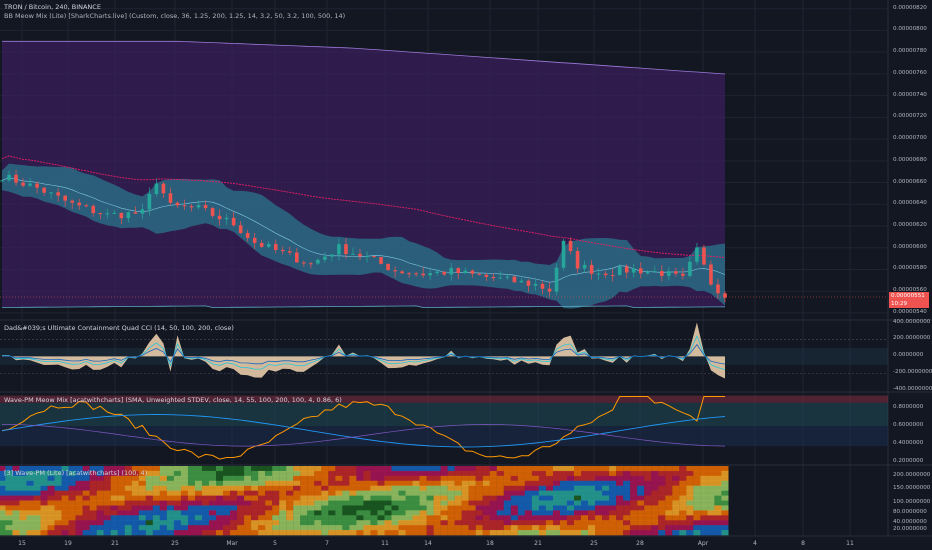 This screenshot has width=932, height=550. Describe the element at coordinates (912, 338) in the screenshot. I see `cci-tick-label: 200.0000000` at that location.